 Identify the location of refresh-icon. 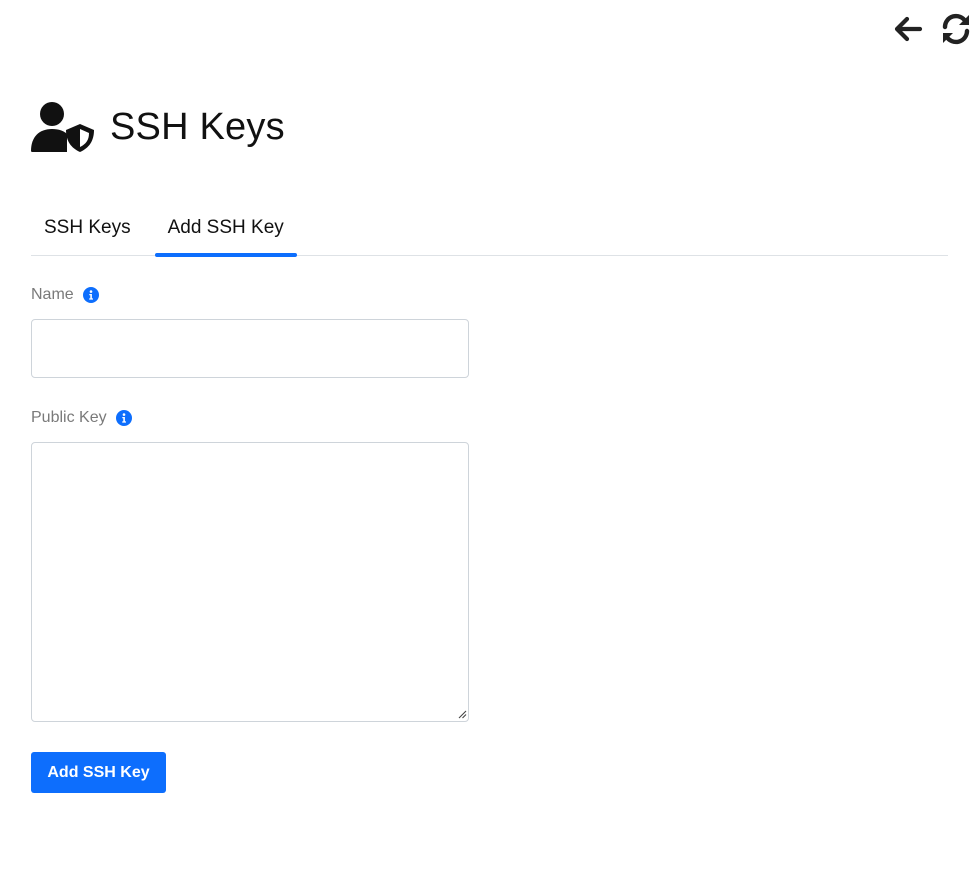
(956, 29).